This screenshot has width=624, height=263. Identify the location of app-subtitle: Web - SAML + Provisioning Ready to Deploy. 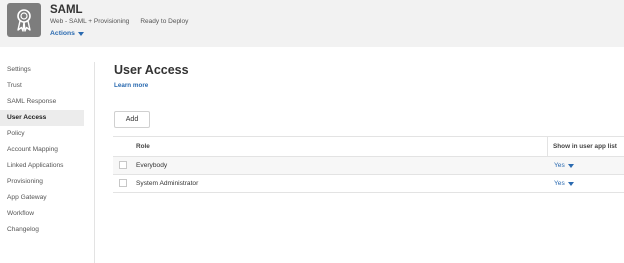
(119, 21).